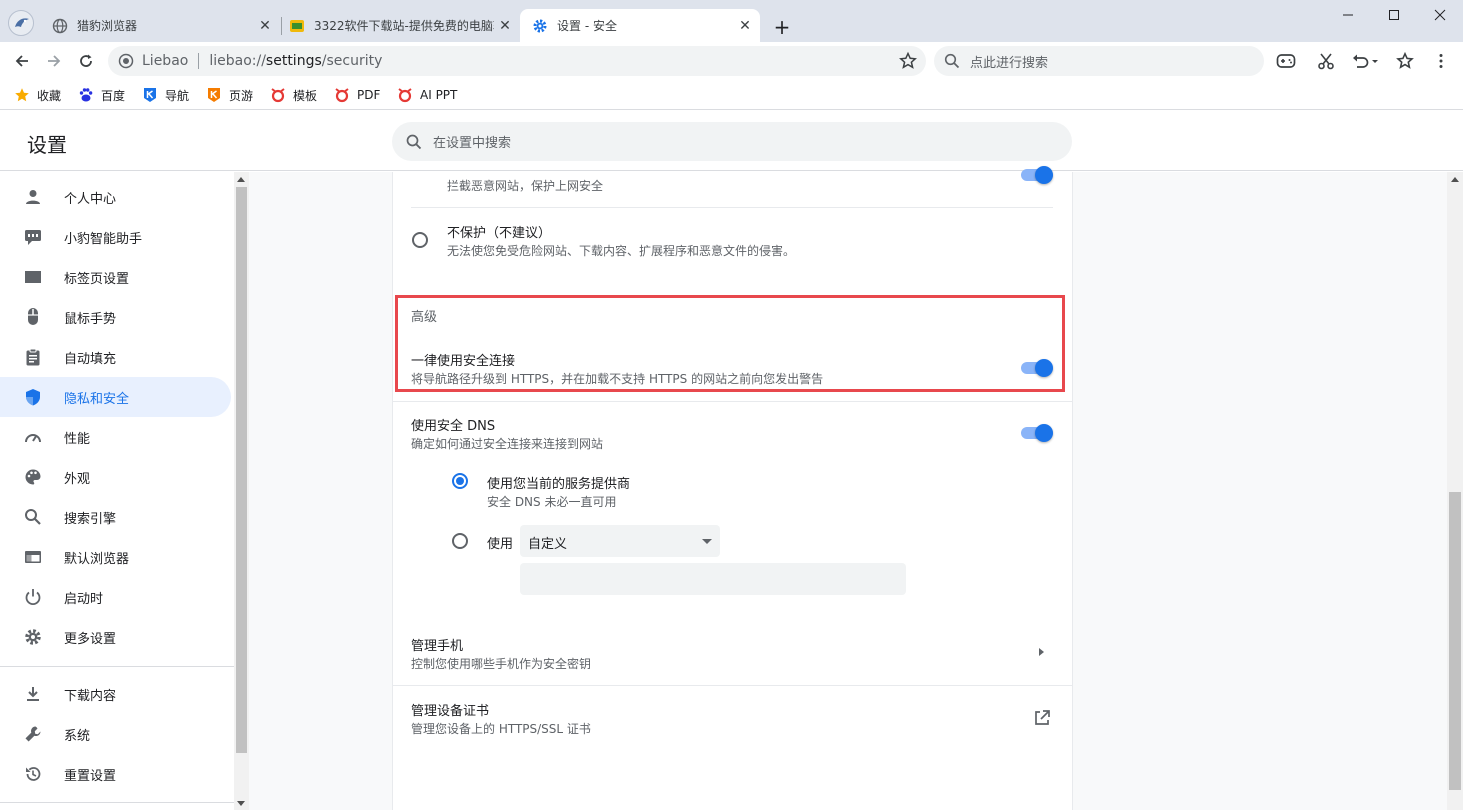 This screenshot has height=810, width=1463. Describe the element at coordinates (499, 233) in the screenshot. I see `no-protection-title: 不保护（不建议）` at that location.